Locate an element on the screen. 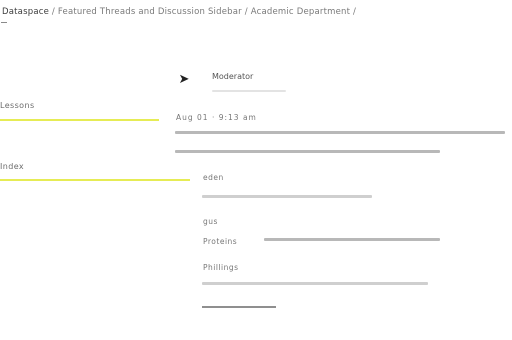 This screenshot has width=512, height=340. sidebar-item-index: Index is located at coordinates (12, 166).